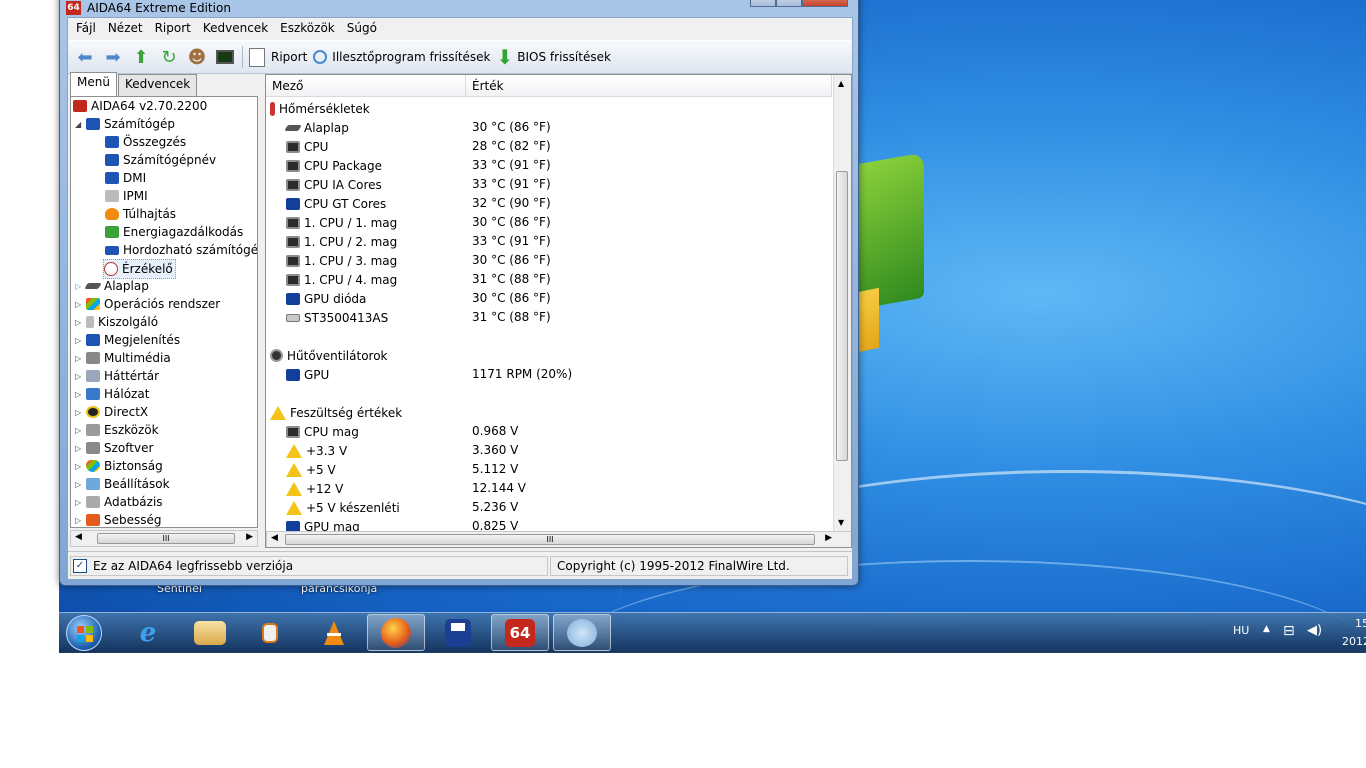 This screenshot has height=768, width=1366. I want to click on sensor-row: CPU 28 °C (82 °F), so click(549, 146).